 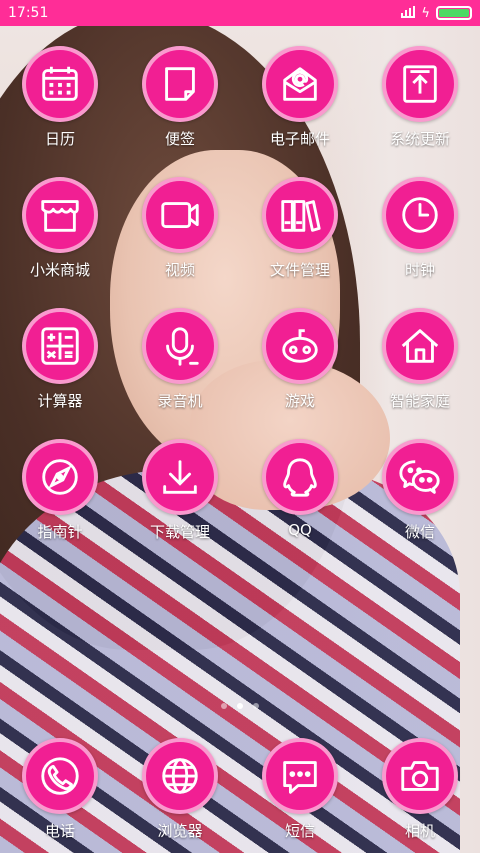 I want to click on app-label: 文件管理, so click(x=299, y=270).